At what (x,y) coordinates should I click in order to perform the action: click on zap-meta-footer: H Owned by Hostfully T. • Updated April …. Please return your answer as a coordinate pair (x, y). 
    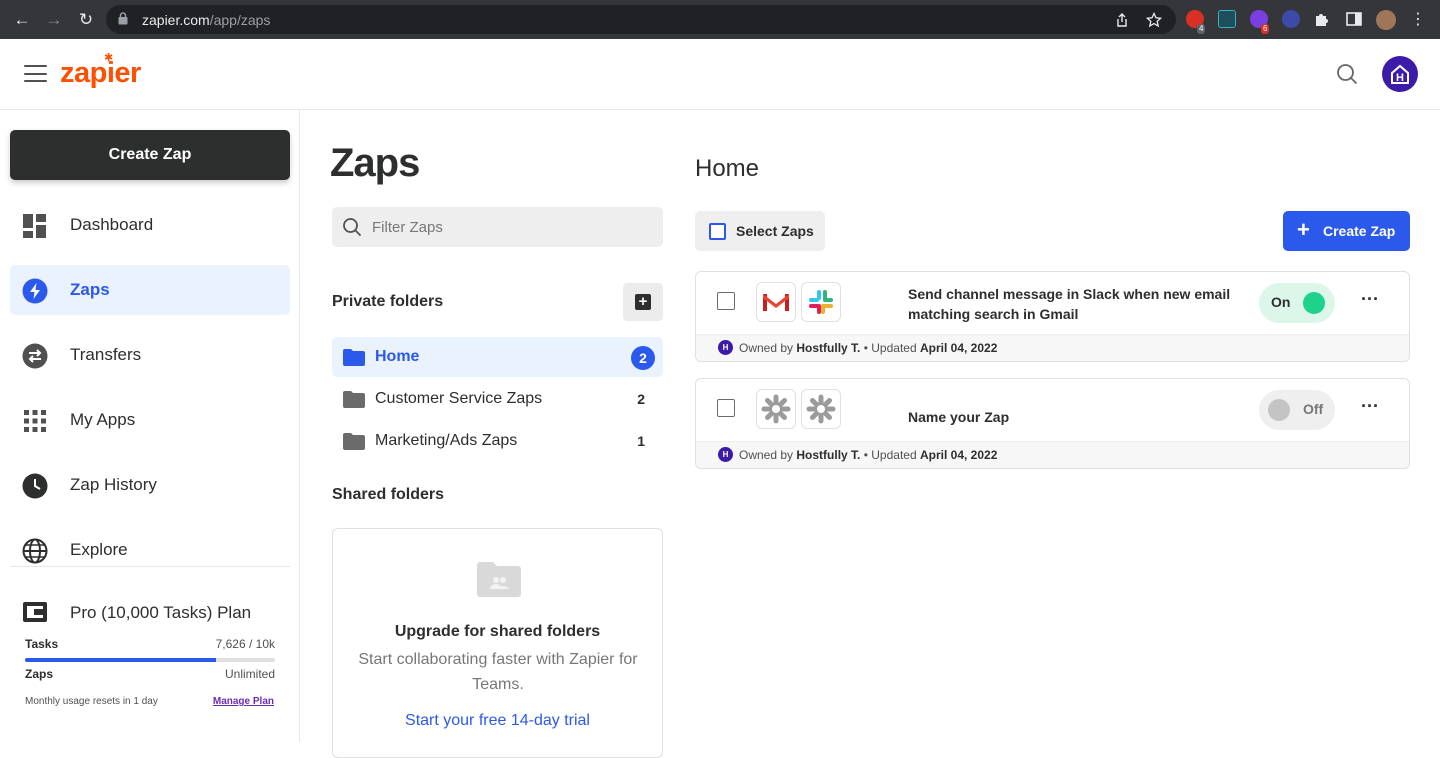
    Looking at the image, I should click on (1052, 347).